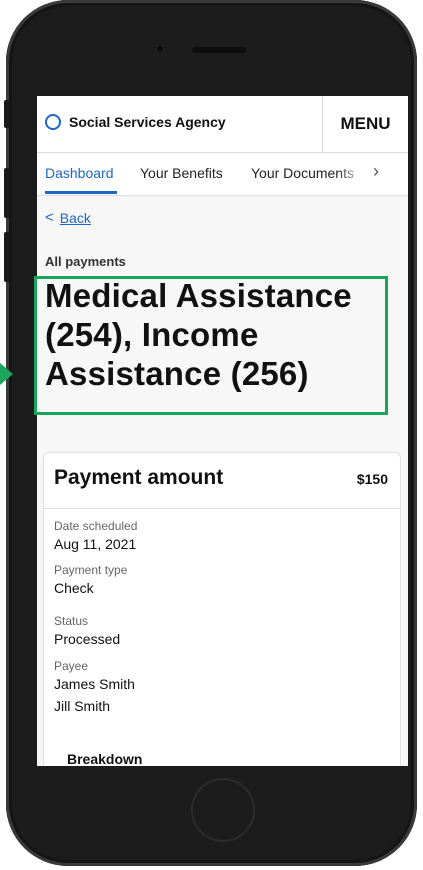 This screenshot has width=423, height=870. What do you see at coordinates (7, 193) in the screenshot?
I see `volume-up-button` at bounding box center [7, 193].